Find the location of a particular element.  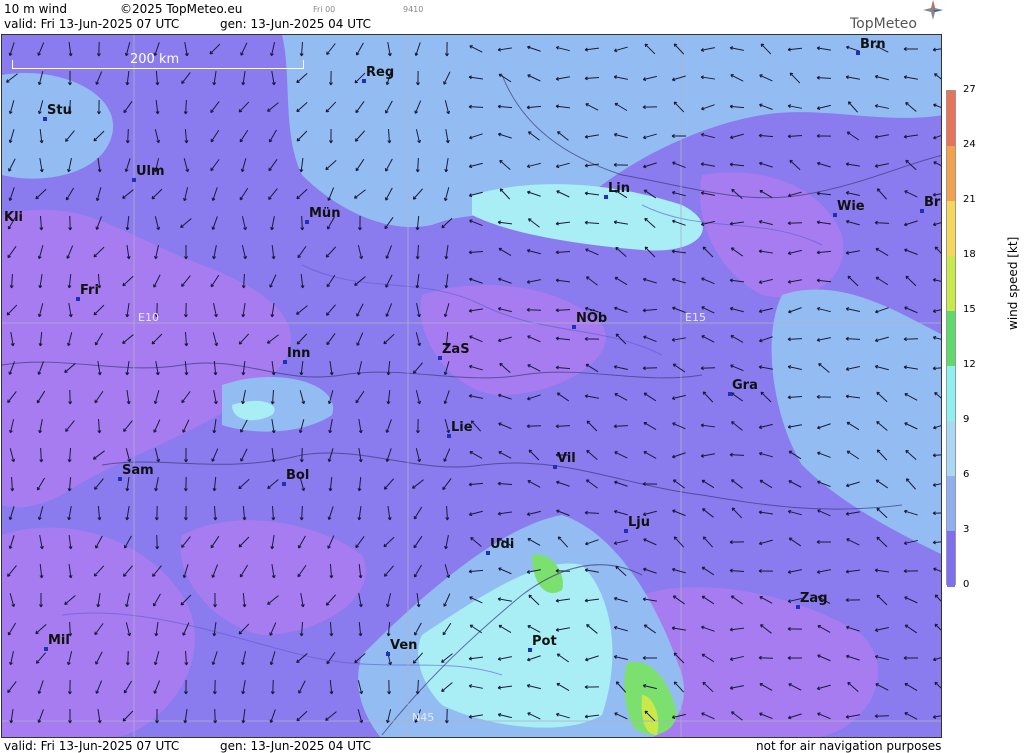

copyright: ©2025 TopMeteo.eu is located at coordinates (181, 9).